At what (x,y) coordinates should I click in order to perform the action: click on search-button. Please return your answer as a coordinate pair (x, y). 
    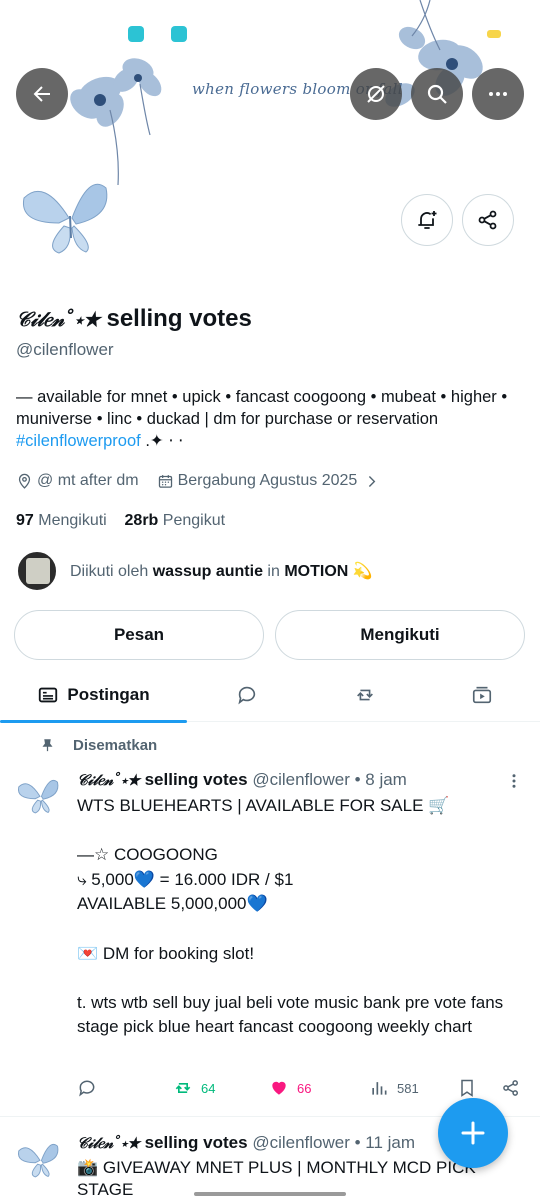
    Looking at the image, I should click on (437, 94).